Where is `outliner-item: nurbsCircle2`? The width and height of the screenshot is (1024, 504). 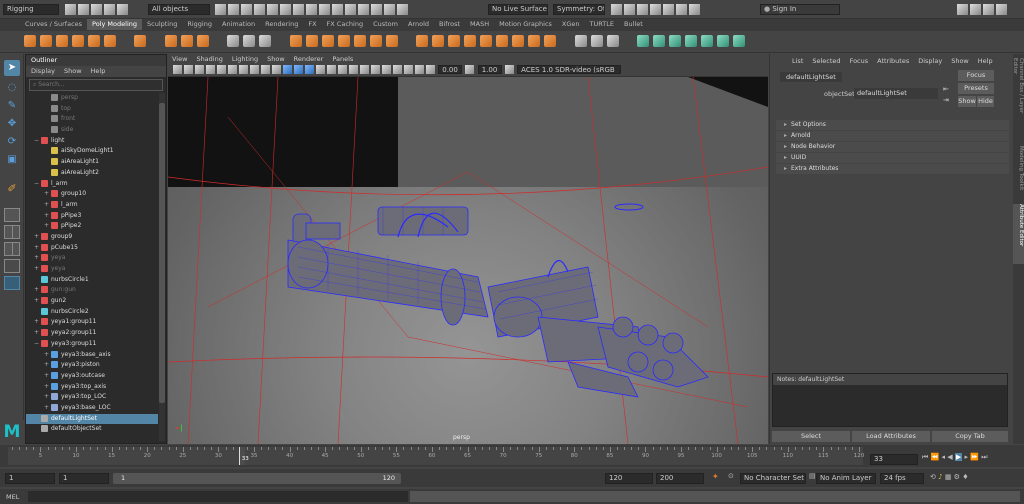 outliner-item: nurbsCircle2 is located at coordinates (92, 312).